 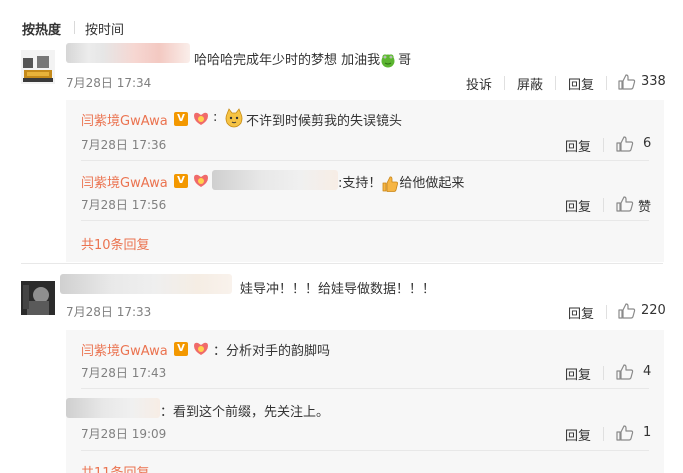 What do you see at coordinates (389, 61) in the screenshot?
I see `frog-emoji` at bounding box center [389, 61].